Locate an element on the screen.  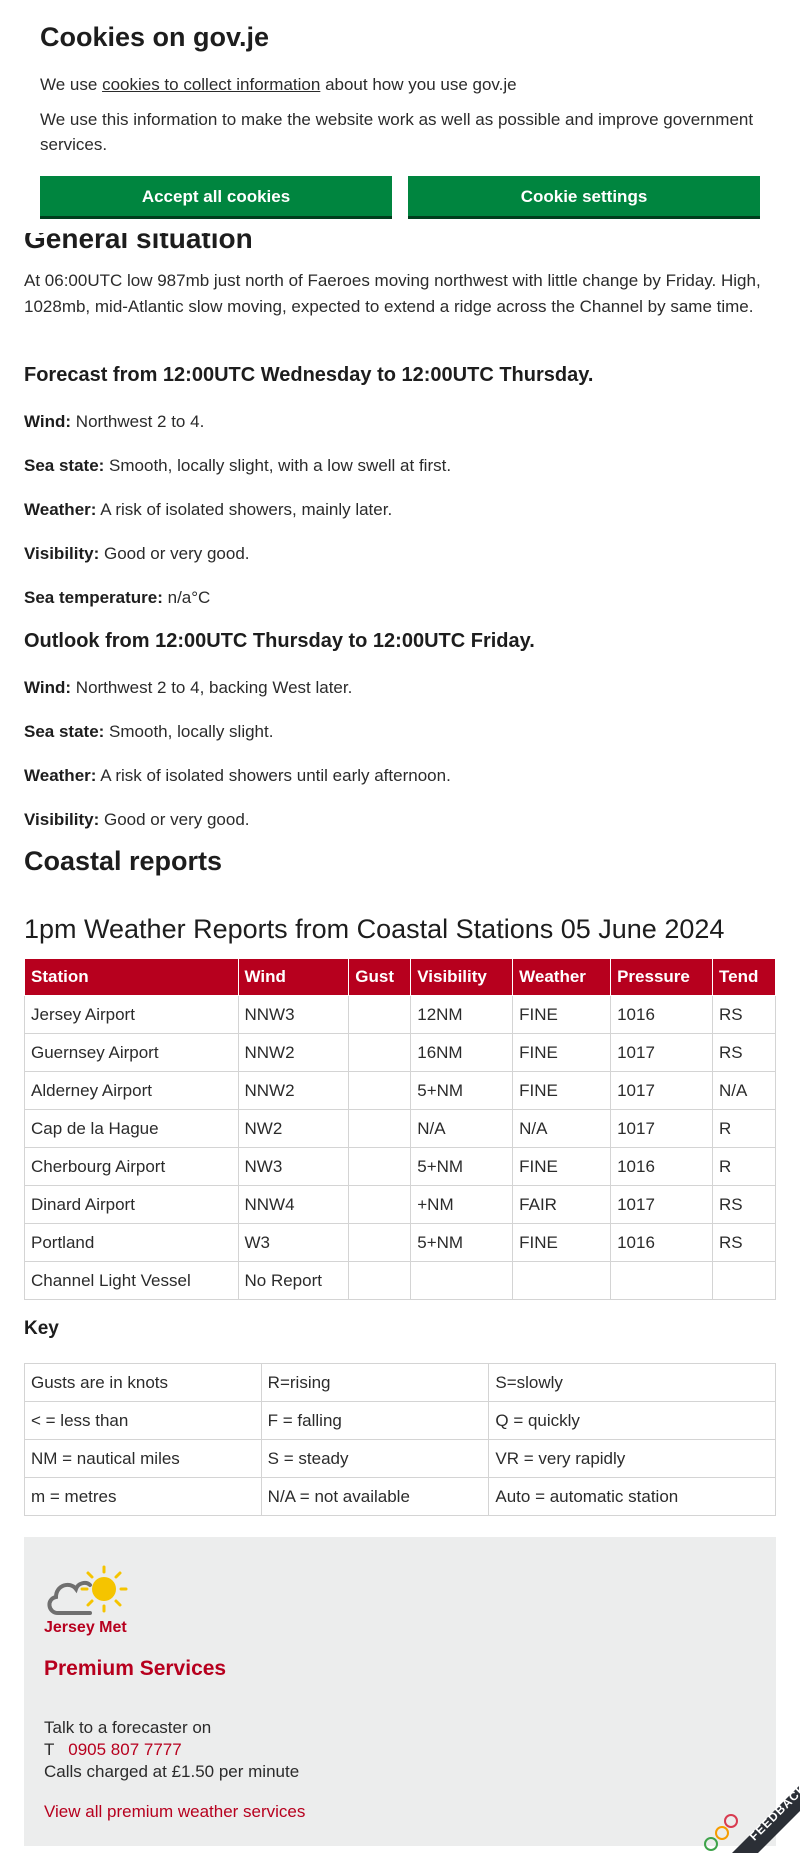
feedback-tab: FEEDBACK is located at coordinates (750, 1803).